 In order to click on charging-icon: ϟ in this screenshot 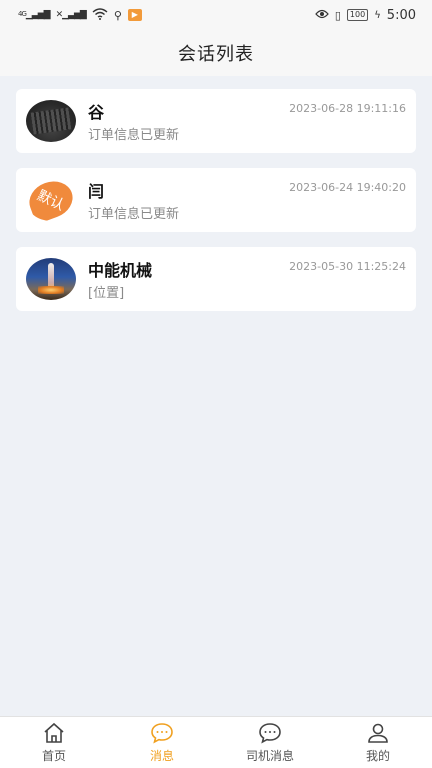, I will do `click(377, 15)`.